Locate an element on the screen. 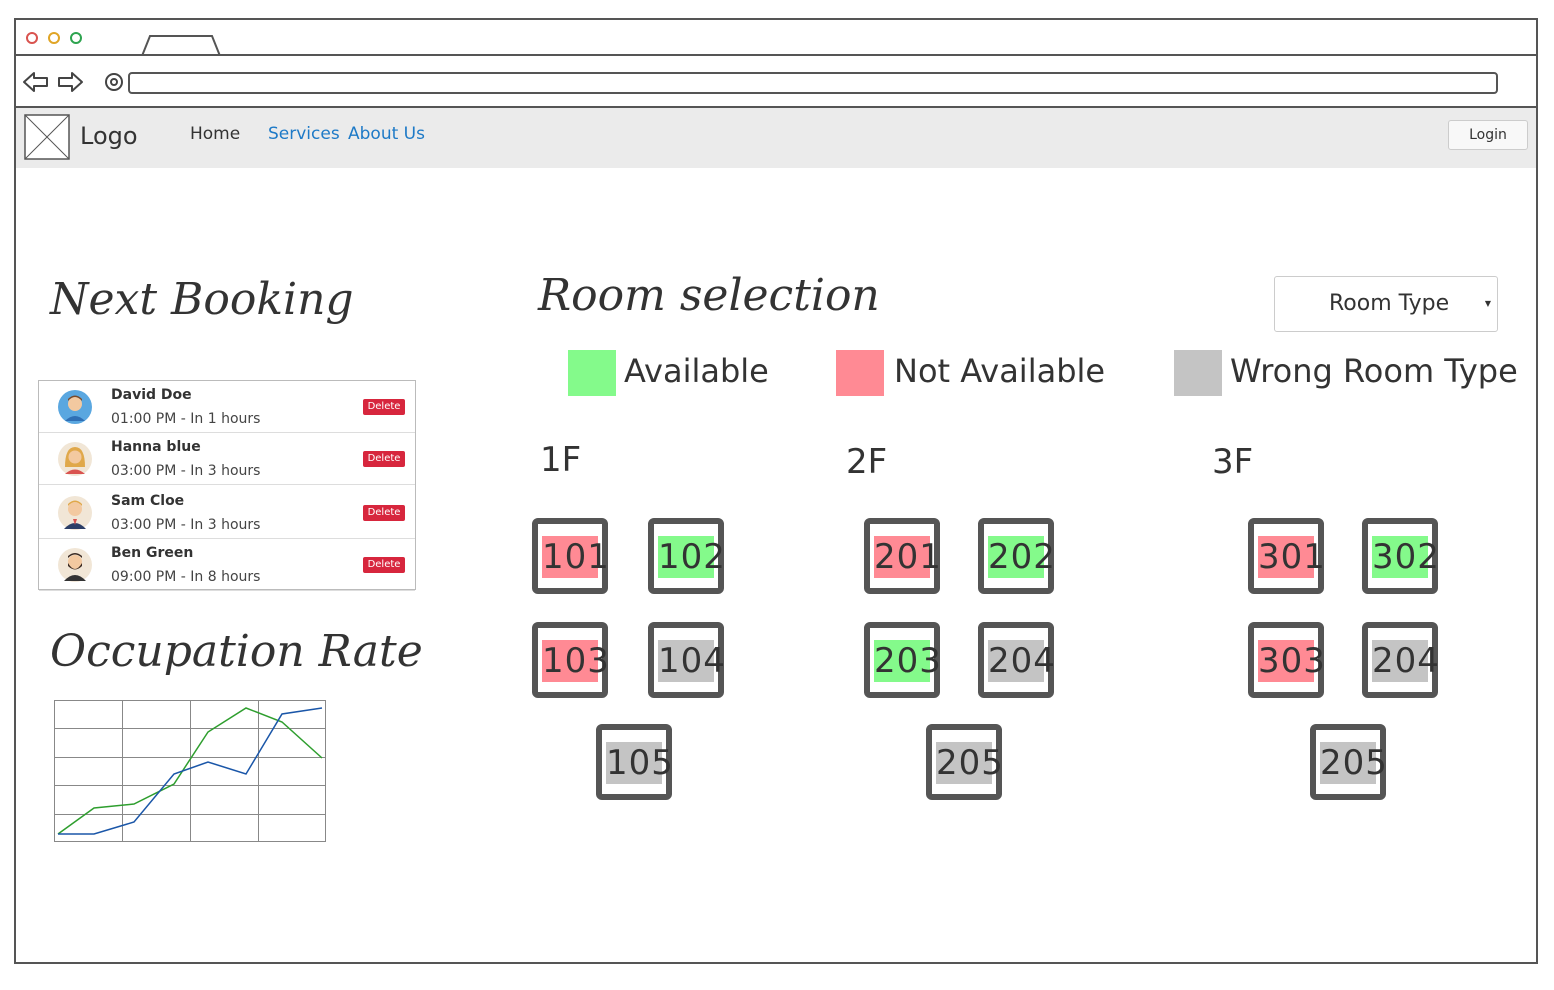  minimize-window-icon is located at coordinates (54, 38).